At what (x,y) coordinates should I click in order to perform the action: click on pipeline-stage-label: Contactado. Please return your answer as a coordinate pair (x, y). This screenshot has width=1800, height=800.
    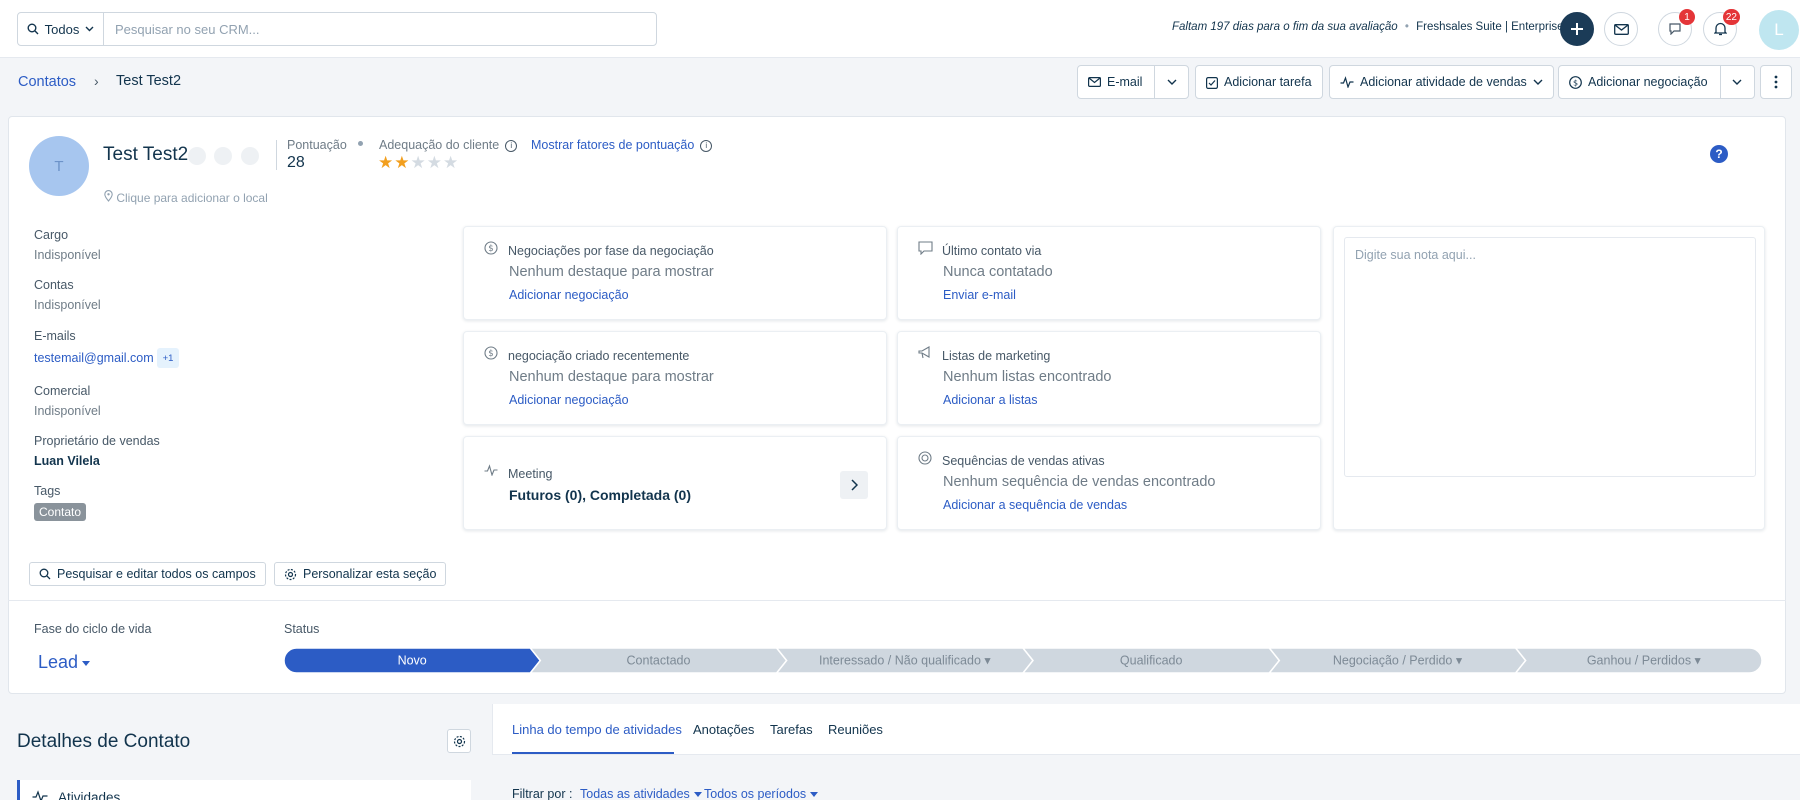
    Looking at the image, I should click on (659, 661).